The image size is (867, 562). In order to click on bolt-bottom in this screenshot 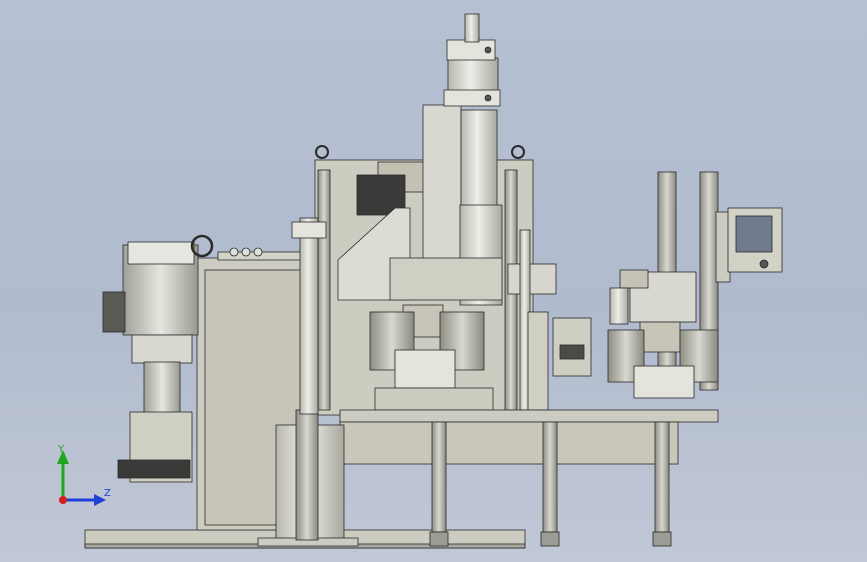, I will do `click(488, 98)`.